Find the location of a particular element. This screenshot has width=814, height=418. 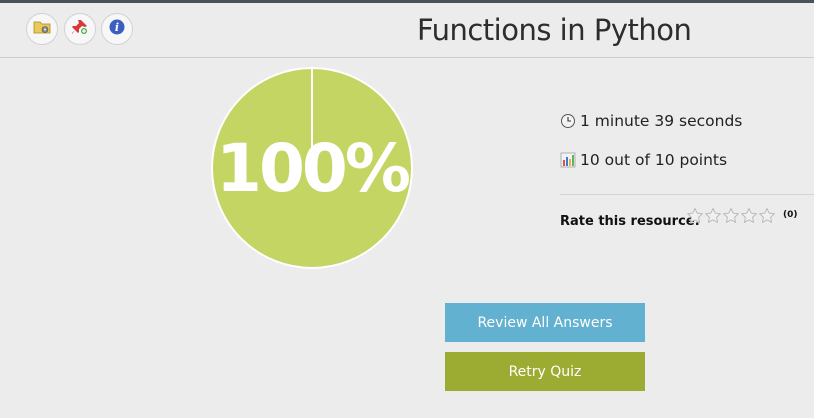

time-stat: 1 minute 39 seconds is located at coordinates (651, 121).